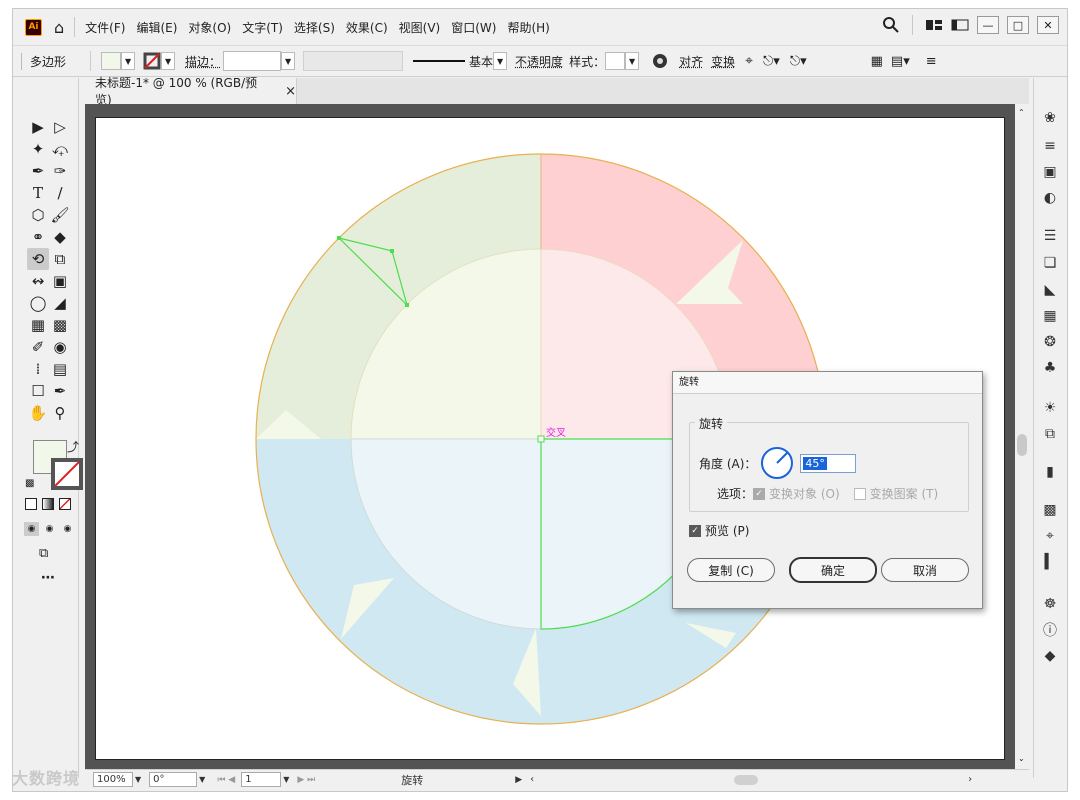 Image resolution: width=1080 pixels, height=800 pixels. Describe the element at coordinates (1050, 236) in the screenshot. I see `properties-icon: ☰` at that location.